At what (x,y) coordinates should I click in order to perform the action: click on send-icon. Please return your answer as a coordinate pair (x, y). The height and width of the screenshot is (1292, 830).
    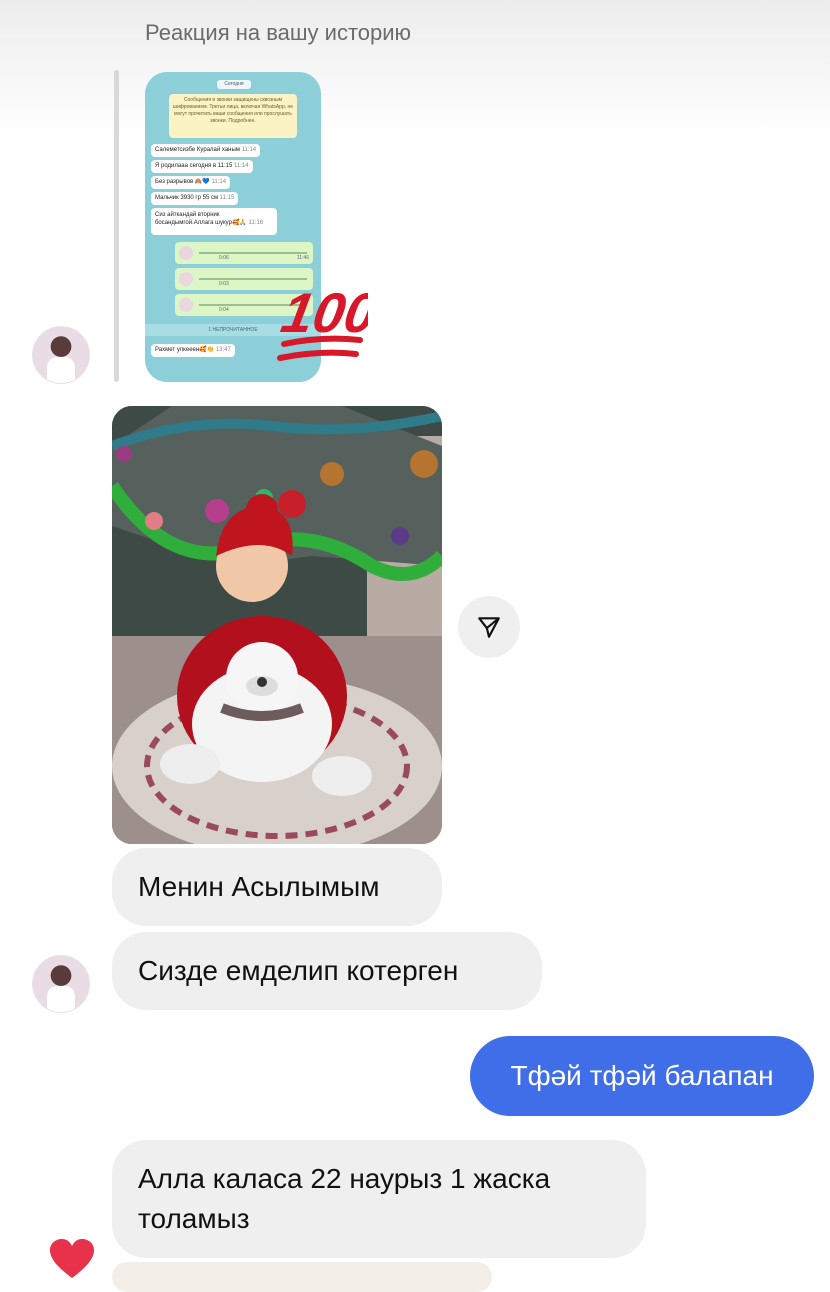
    Looking at the image, I should click on (489, 627).